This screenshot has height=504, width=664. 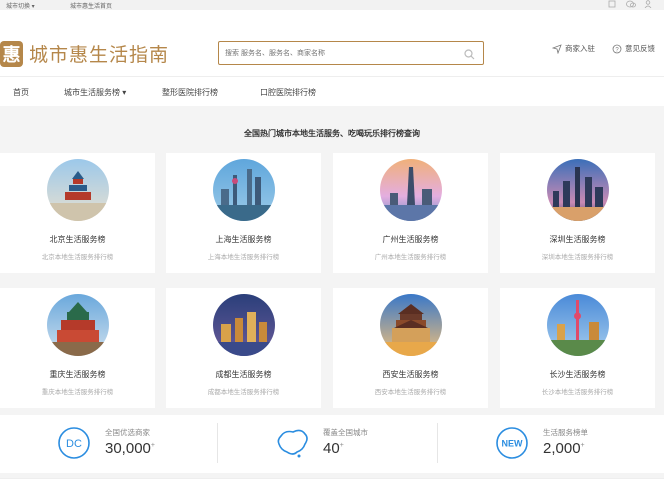 I want to click on xian-image, so click(x=411, y=325).